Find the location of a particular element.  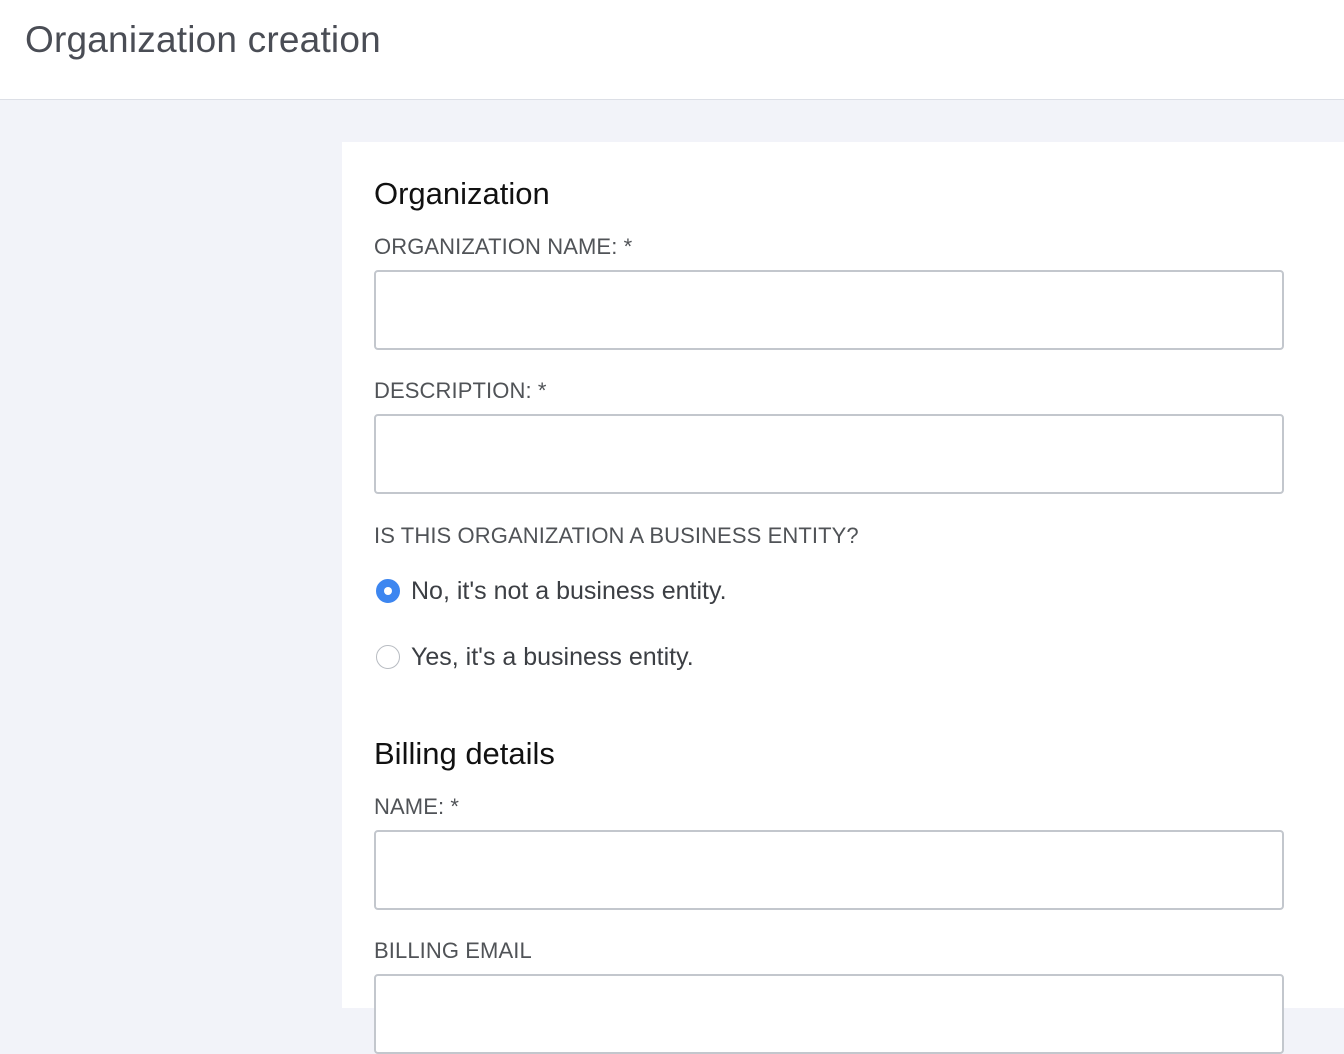

billing-email-label: BILLING EMAIL is located at coordinates (453, 950).